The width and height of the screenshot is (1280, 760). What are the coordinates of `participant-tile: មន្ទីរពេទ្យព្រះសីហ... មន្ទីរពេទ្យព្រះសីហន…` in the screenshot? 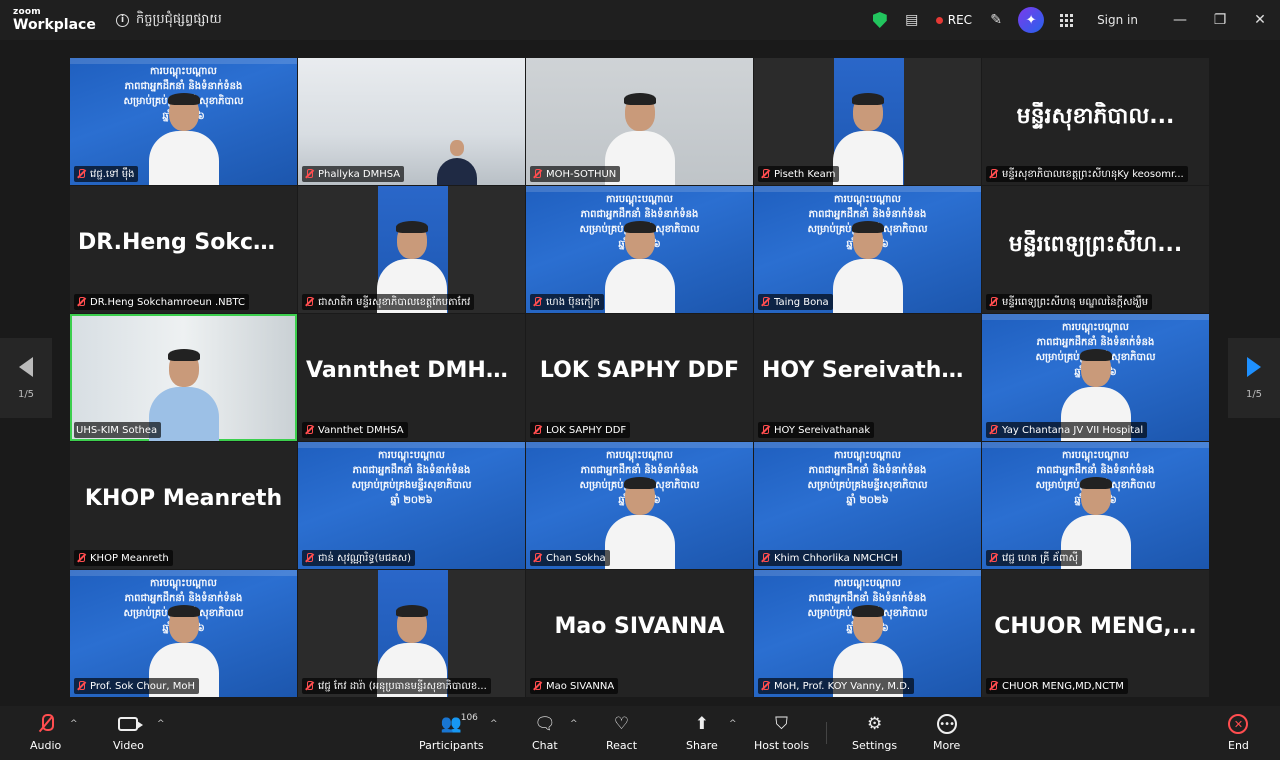 It's located at (1095, 249).